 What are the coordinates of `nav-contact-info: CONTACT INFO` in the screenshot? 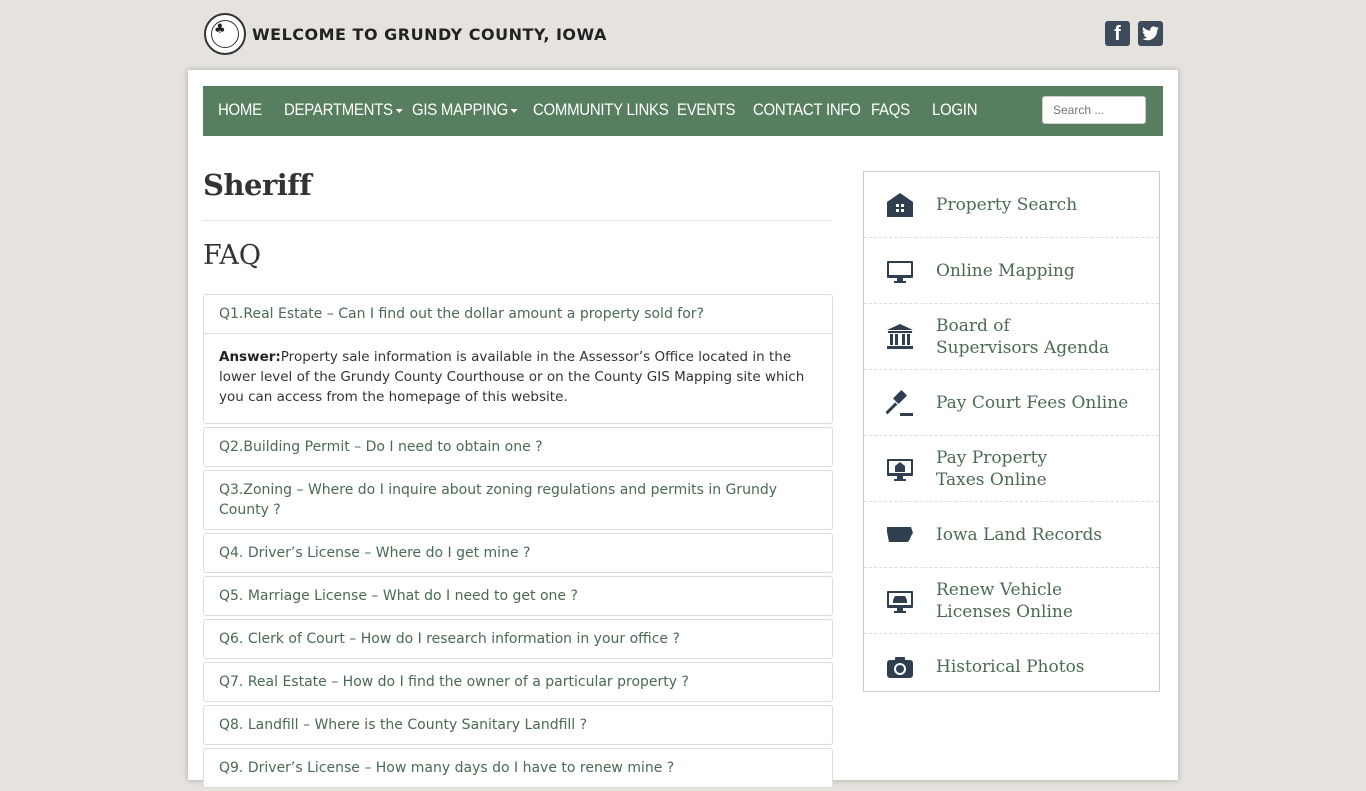 It's located at (807, 110).